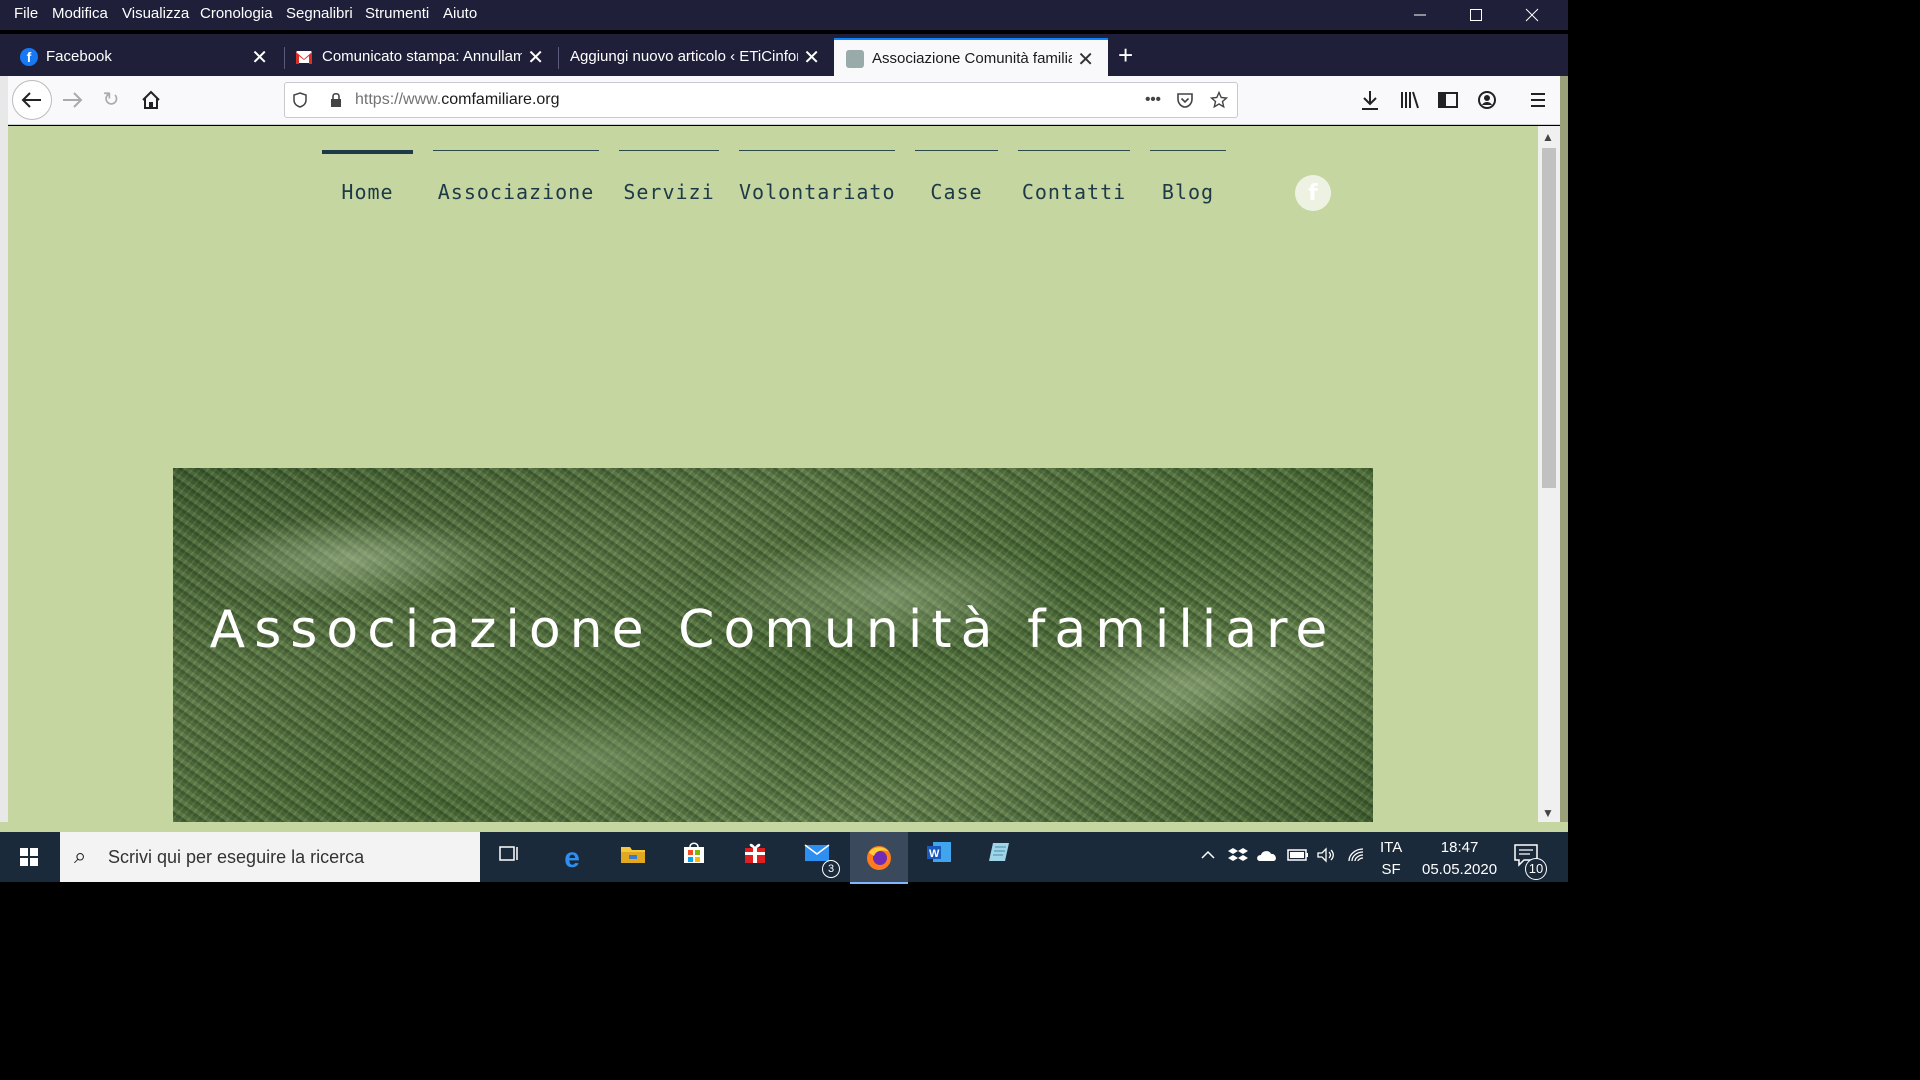 This screenshot has width=1920, height=1080. I want to click on forward-button, so click(72, 100).